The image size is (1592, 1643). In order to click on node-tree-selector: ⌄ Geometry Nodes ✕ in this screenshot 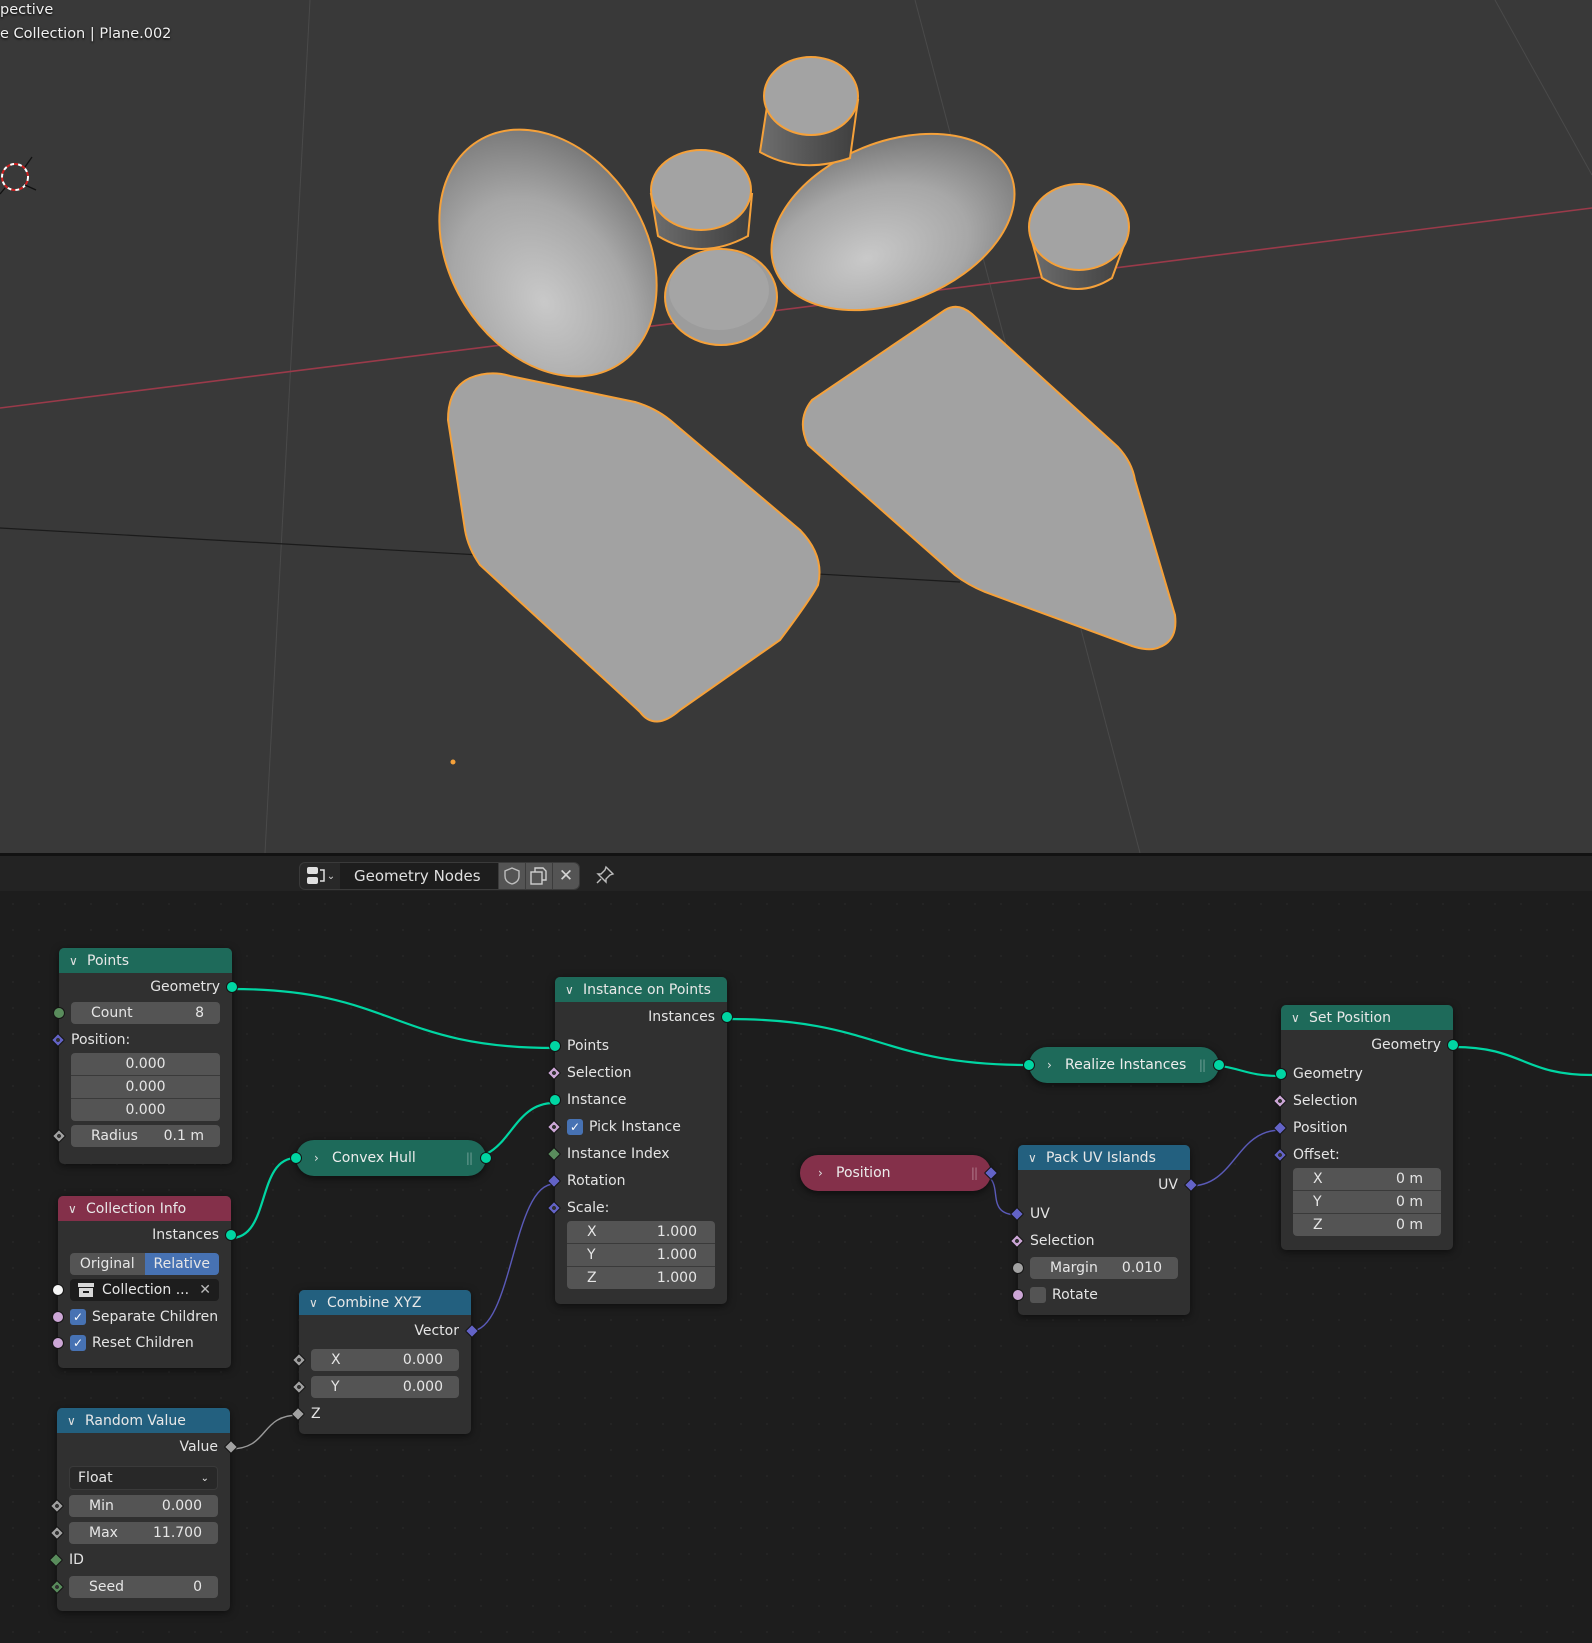, I will do `click(439, 876)`.